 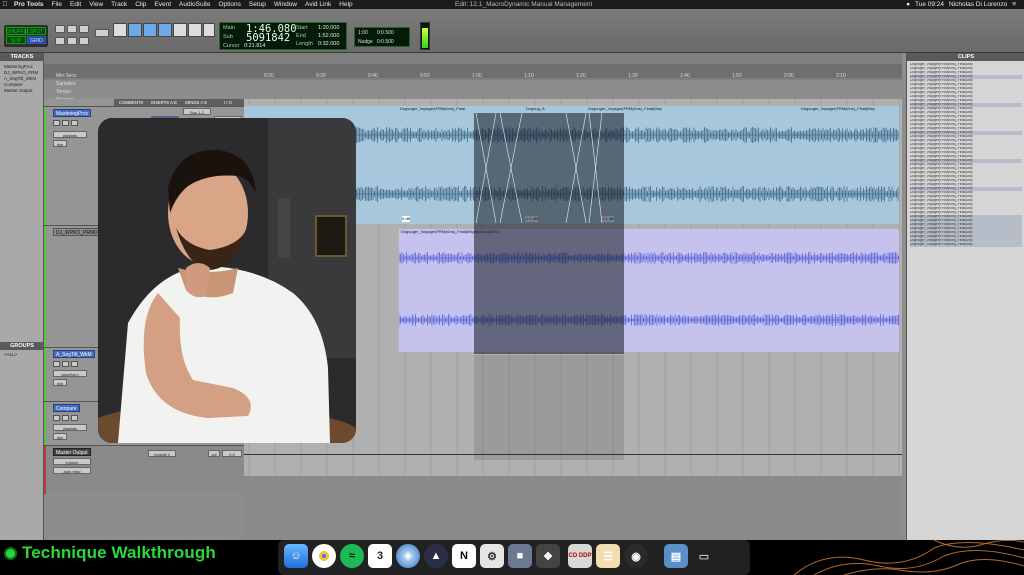 I want to click on menu-options: Options, so click(x=229, y=4).